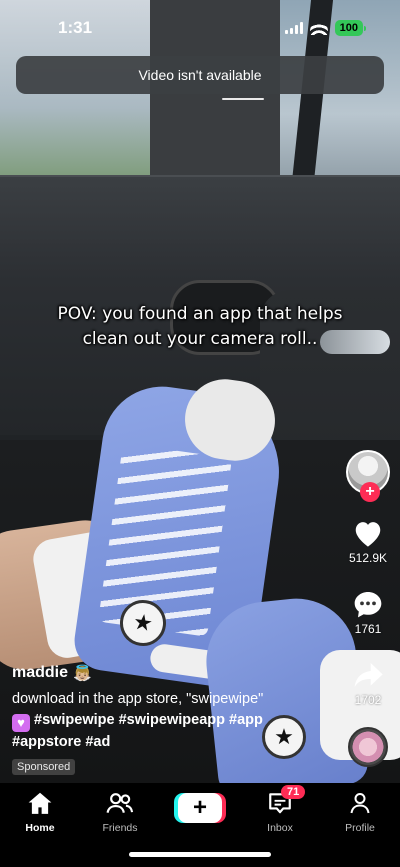  What do you see at coordinates (172, 673) in the screenshot?
I see `post-username-row: maddie 👼🏼` at bounding box center [172, 673].